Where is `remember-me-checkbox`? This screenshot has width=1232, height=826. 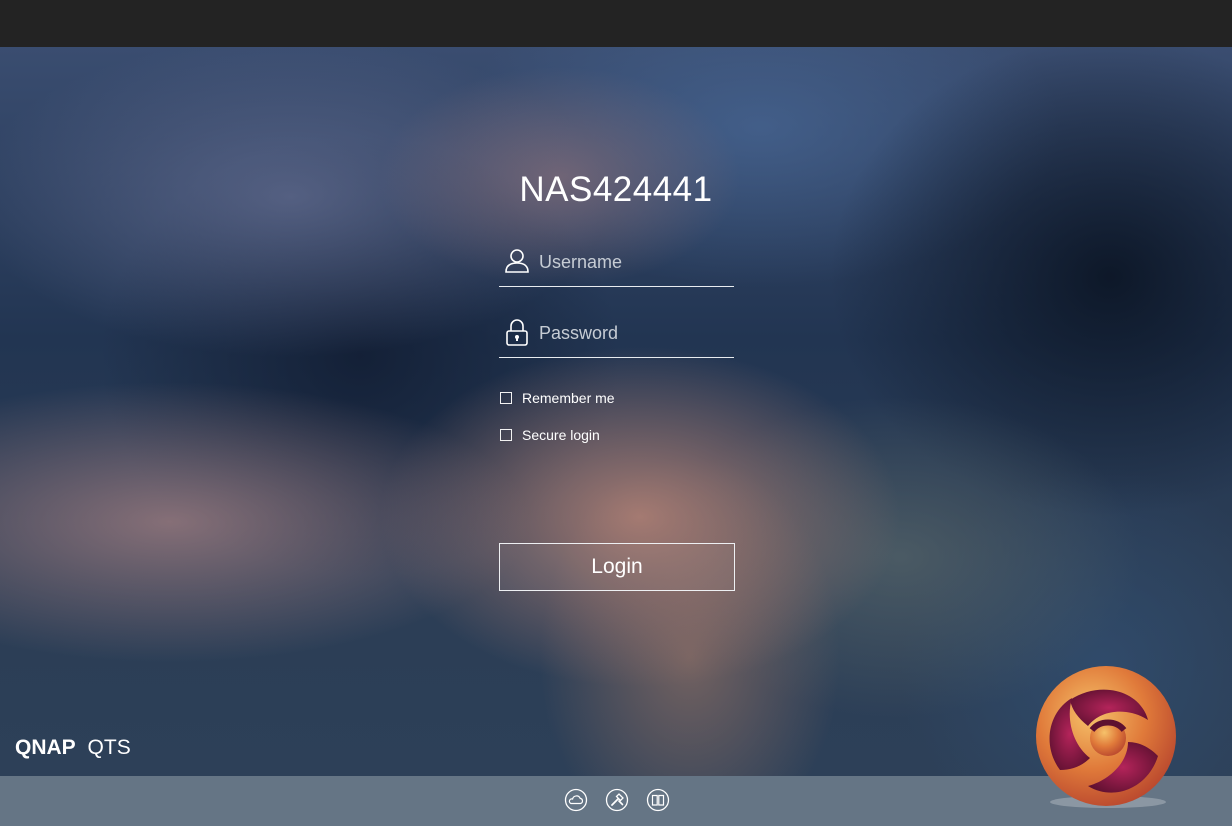 remember-me-checkbox is located at coordinates (506, 398).